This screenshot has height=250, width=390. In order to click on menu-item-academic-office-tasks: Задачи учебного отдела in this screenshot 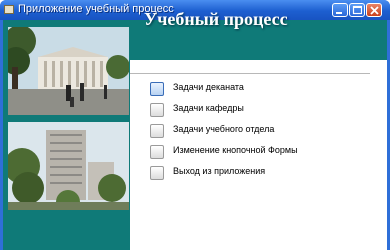, I will do `click(255, 131)`.